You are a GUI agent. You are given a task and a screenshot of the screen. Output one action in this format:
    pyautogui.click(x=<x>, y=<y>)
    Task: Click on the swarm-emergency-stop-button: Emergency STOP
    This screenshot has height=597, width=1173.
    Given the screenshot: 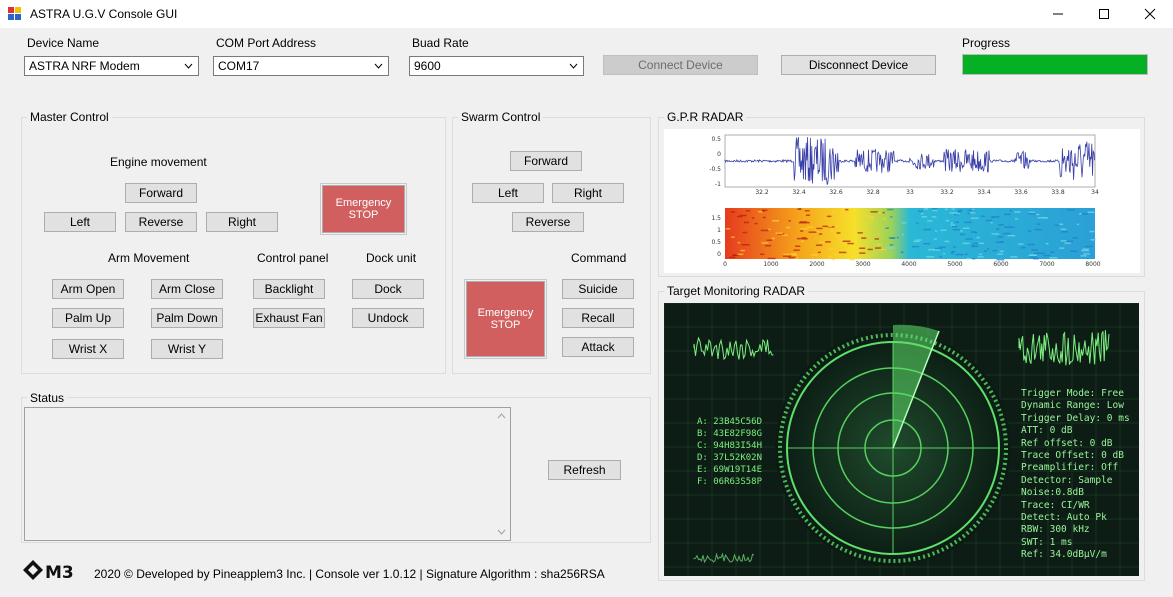 What is the action you would take?
    pyautogui.click(x=505, y=319)
    